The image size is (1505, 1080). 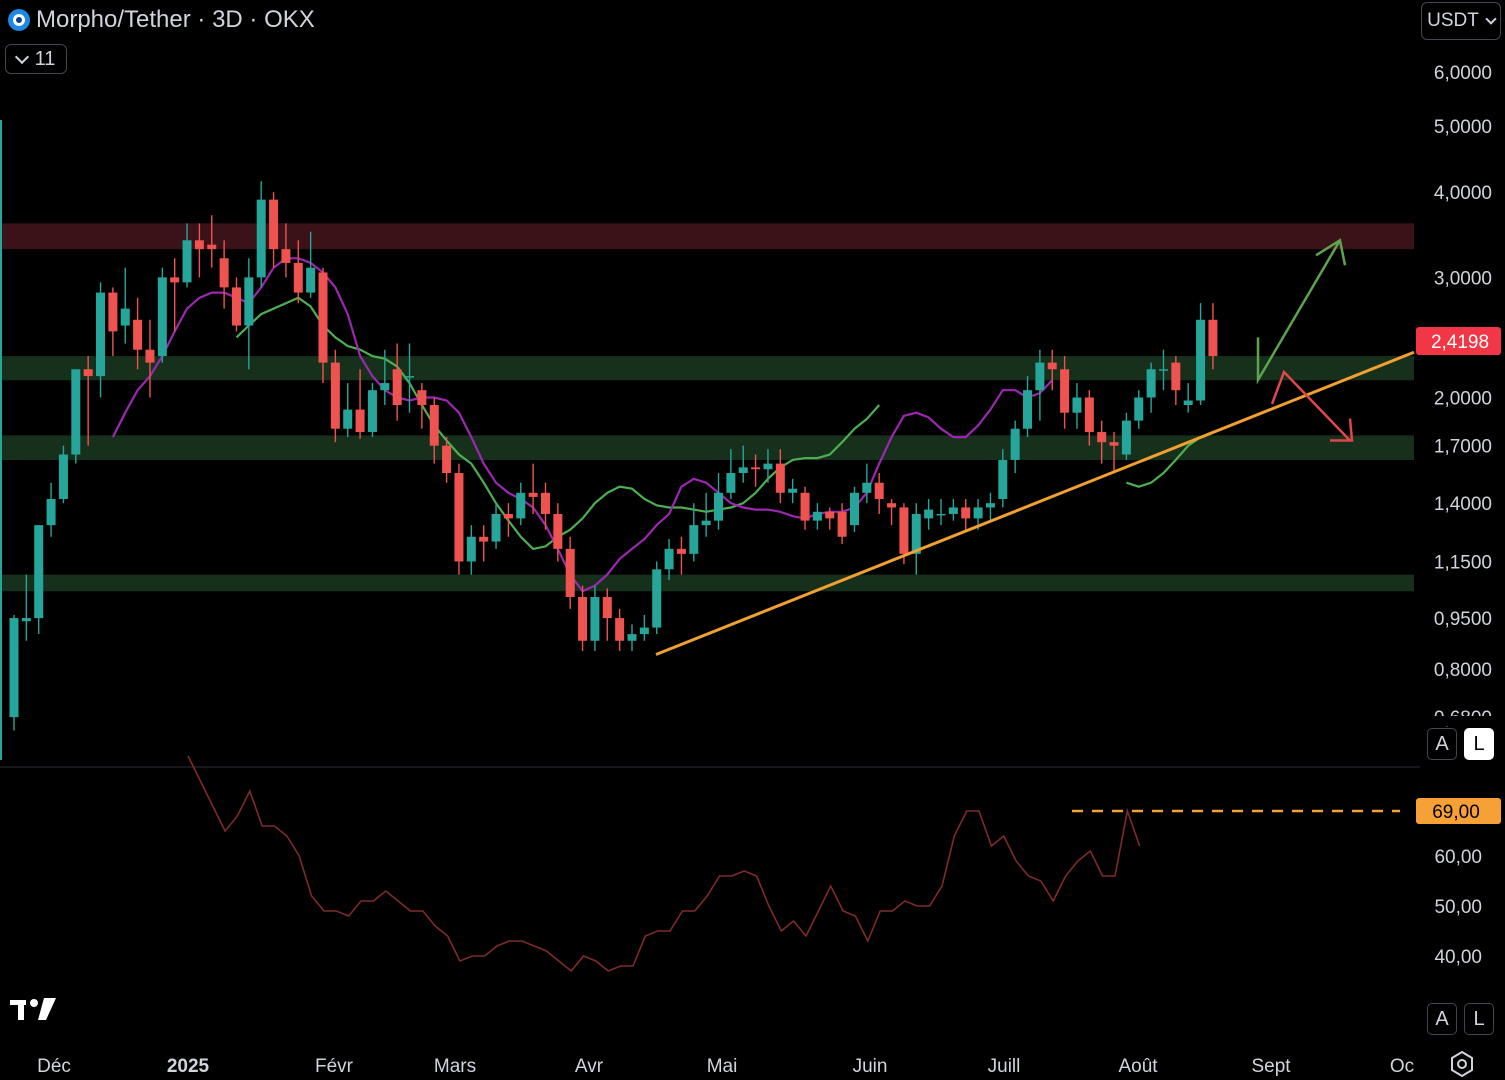 I want to click on time-tick-label: Févr, so click(x=334, y=1066).